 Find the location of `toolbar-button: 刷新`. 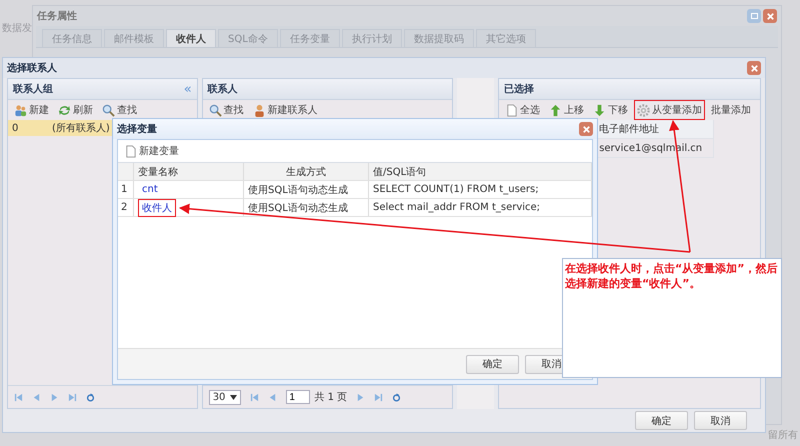

toolbar-button: 刷新 is located at coordinates (75, 110).